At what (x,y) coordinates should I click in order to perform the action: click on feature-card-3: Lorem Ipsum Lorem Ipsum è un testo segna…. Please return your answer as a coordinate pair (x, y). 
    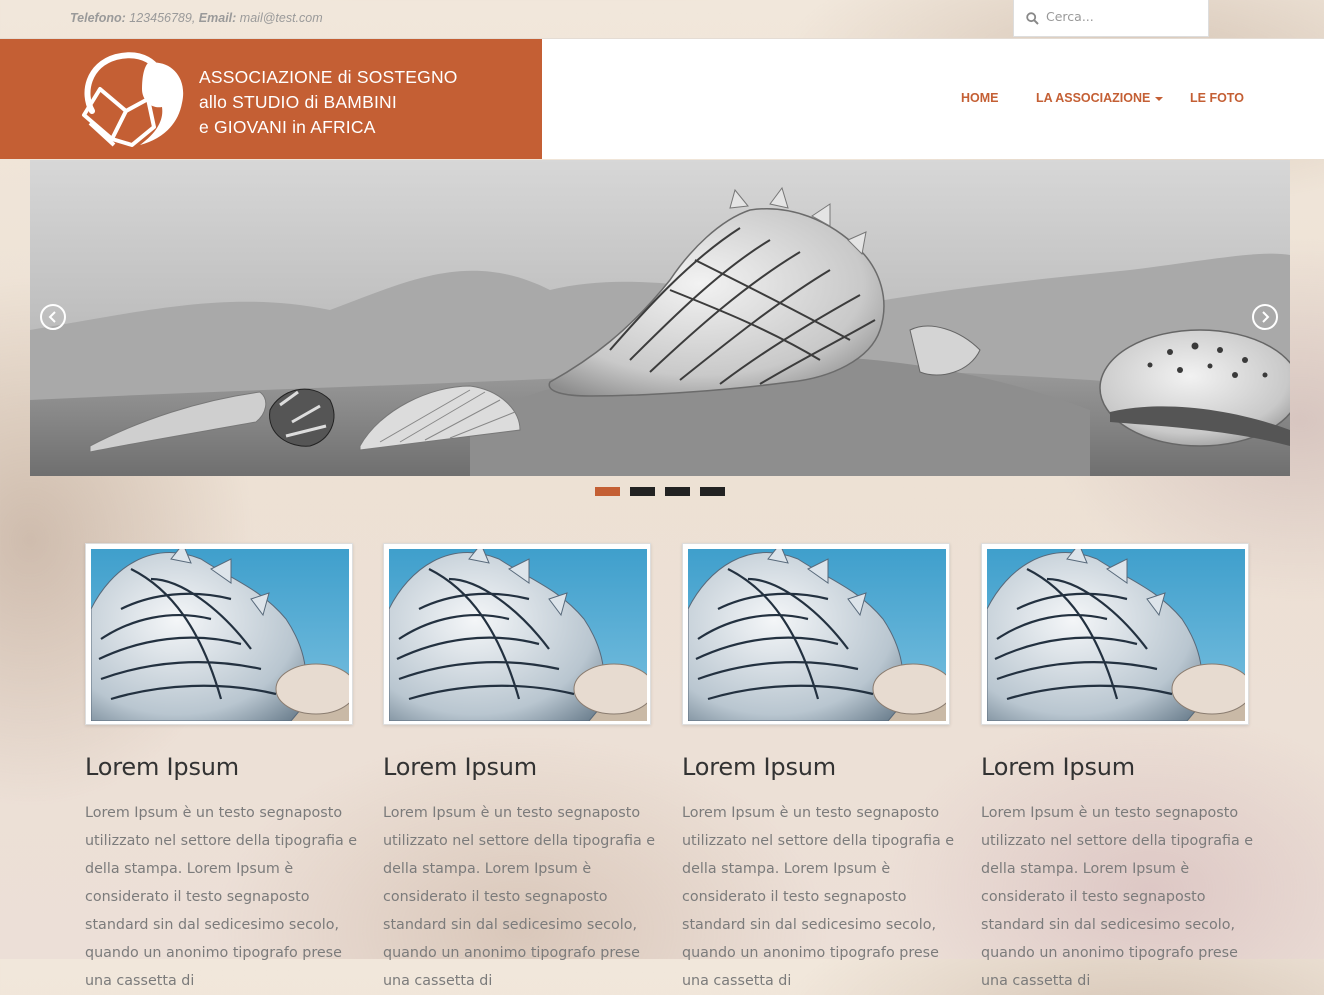
    Looking at the image, I should click on (818, 769).